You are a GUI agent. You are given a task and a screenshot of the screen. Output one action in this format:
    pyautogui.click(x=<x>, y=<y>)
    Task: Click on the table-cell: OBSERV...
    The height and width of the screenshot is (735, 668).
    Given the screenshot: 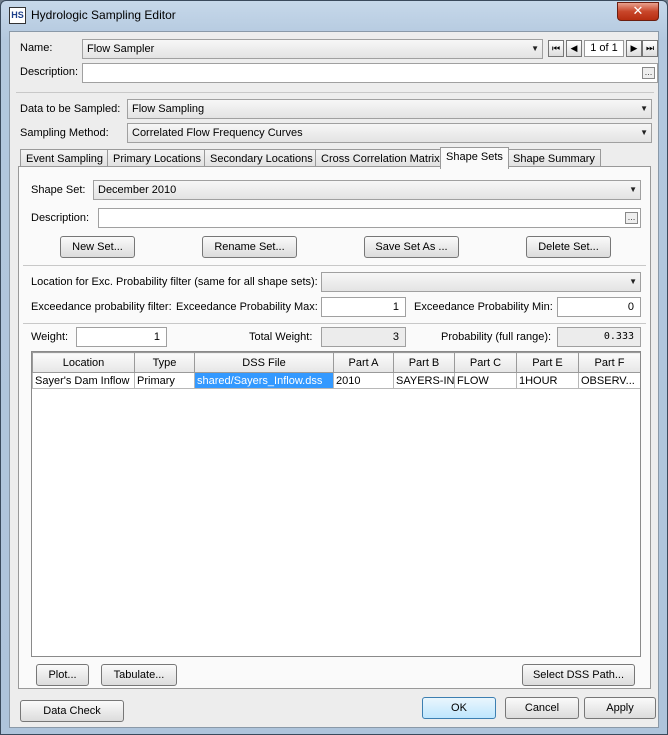 What is the action you would take?
    pyautogui.click(x=609, y=380)
    